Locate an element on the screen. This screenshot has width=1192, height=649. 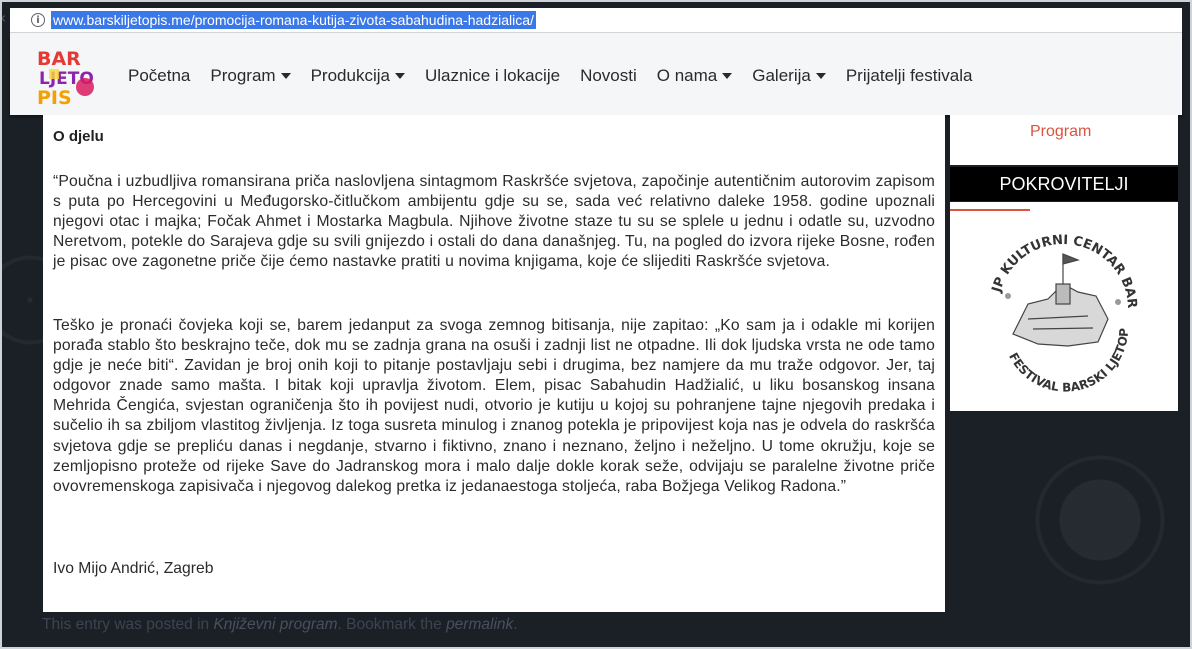
nav-item-label: Ulaznice i lokacije is located at coordinates (492, 75).